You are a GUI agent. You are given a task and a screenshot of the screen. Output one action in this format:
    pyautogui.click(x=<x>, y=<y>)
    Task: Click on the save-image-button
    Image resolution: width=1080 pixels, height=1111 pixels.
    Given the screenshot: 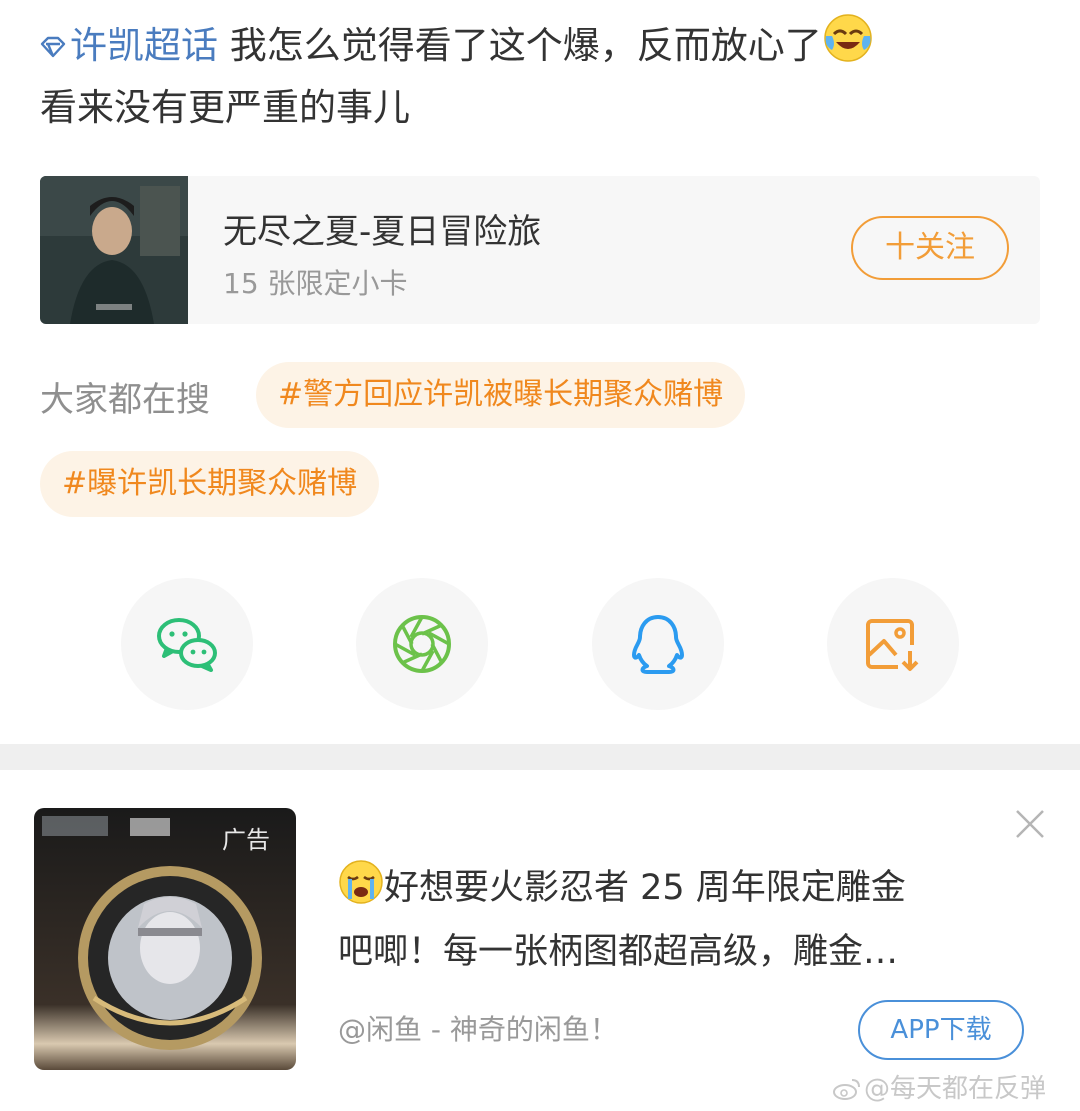 What is the action you would take?
    pyautogui.click(x=893, y=644)
    